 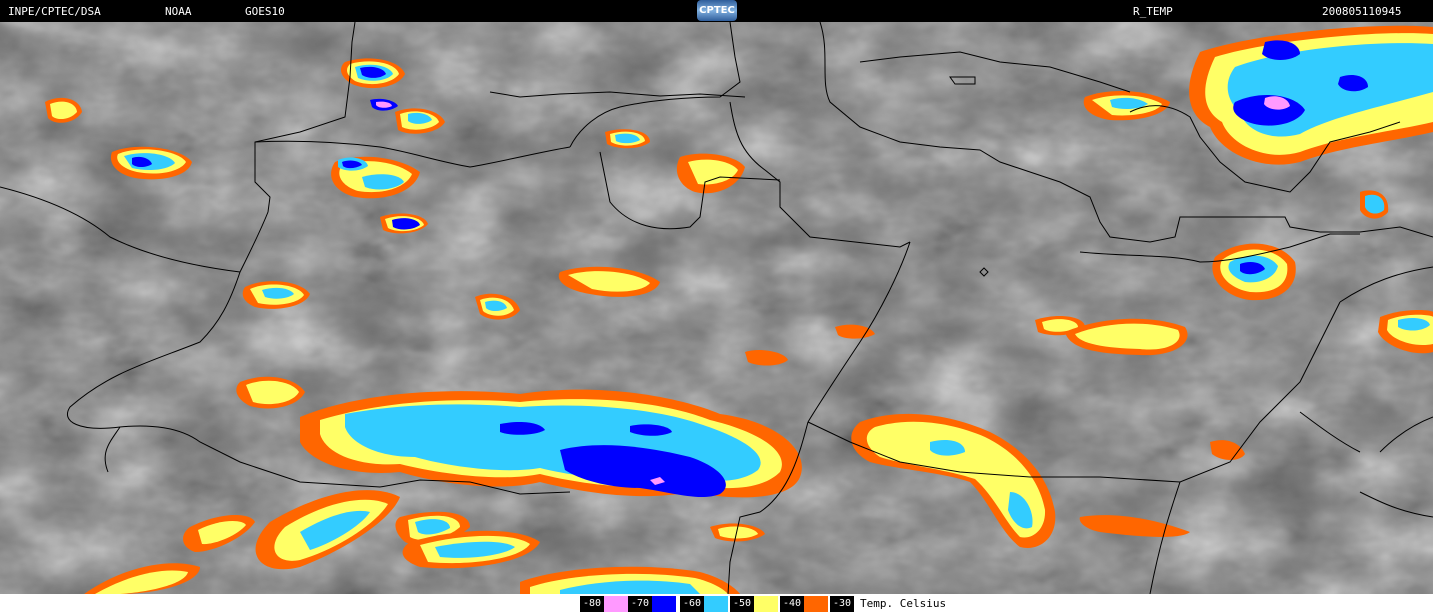 What do you see at coordinates (54, 11) in the screenshot?
I see `institution-label: INPE/CPTEC/DSA` at bounding box center [54, 11].